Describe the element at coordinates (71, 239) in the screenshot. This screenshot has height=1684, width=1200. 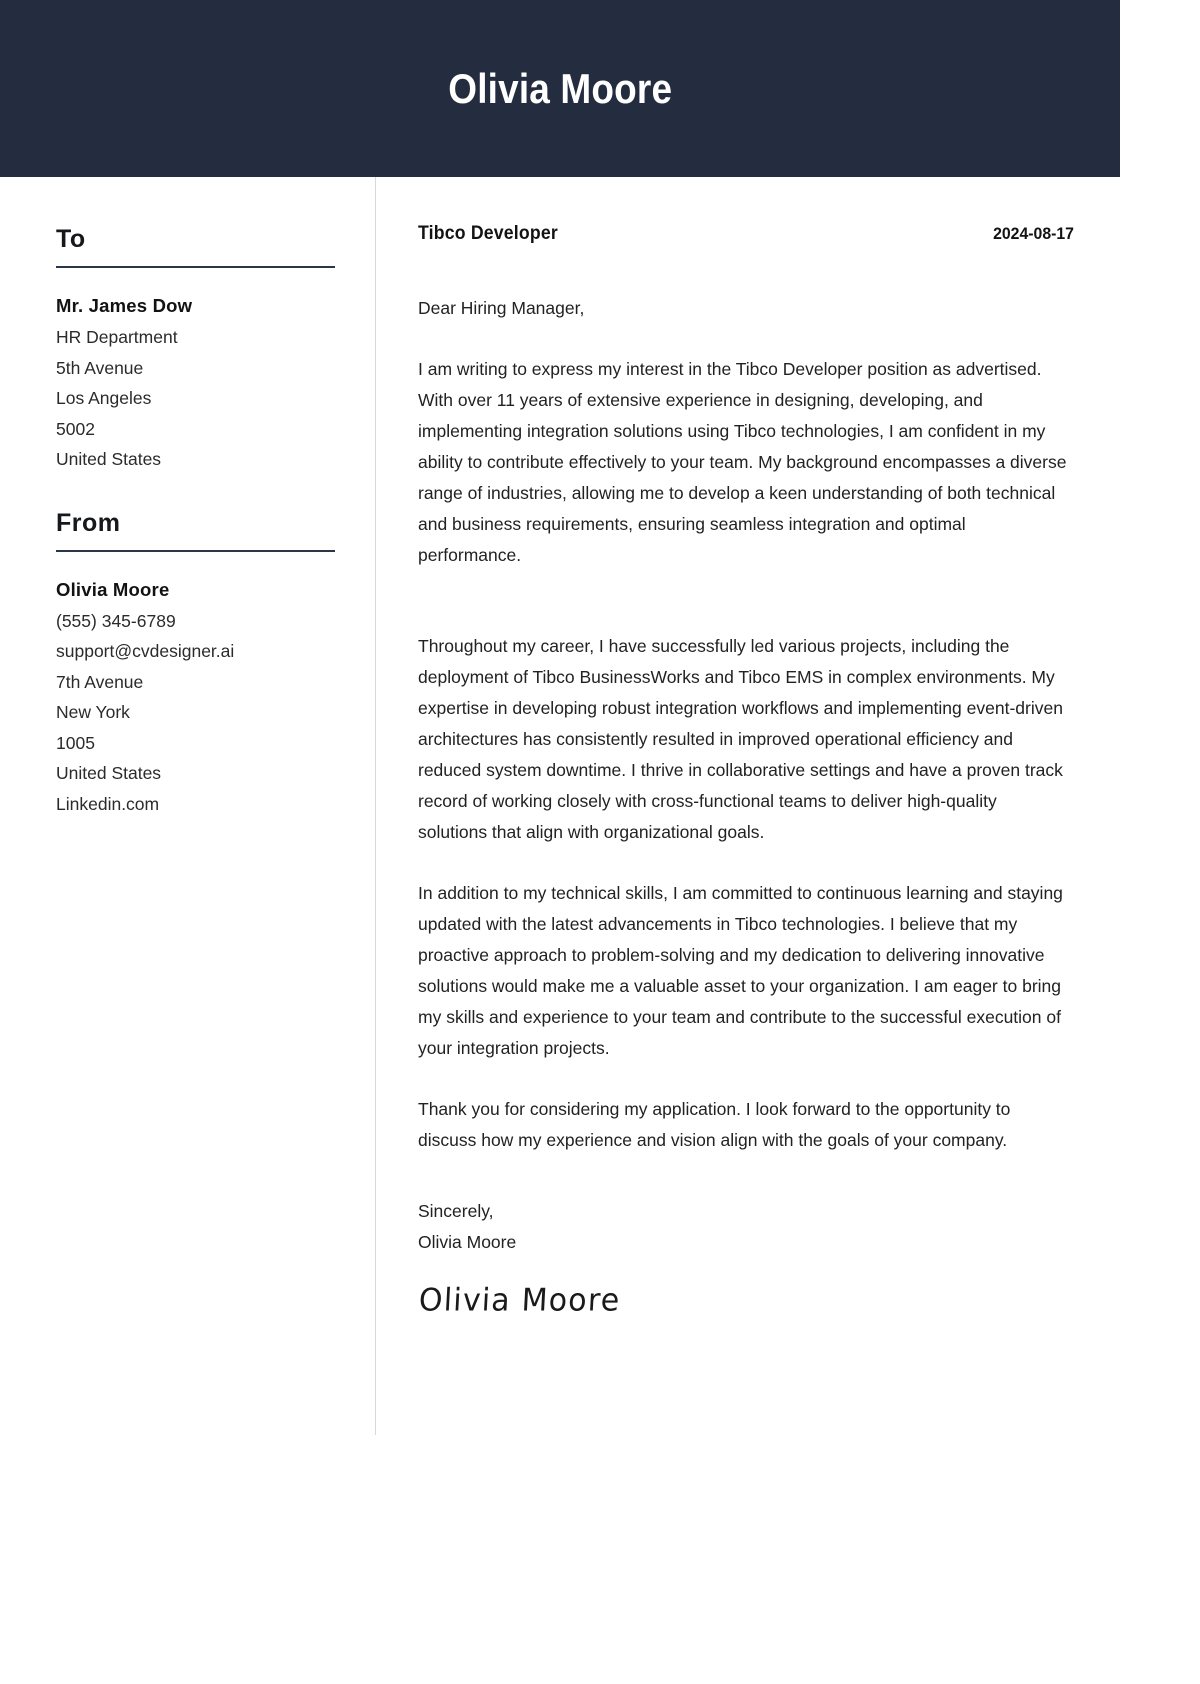
I see `to-heading: To` at that location.